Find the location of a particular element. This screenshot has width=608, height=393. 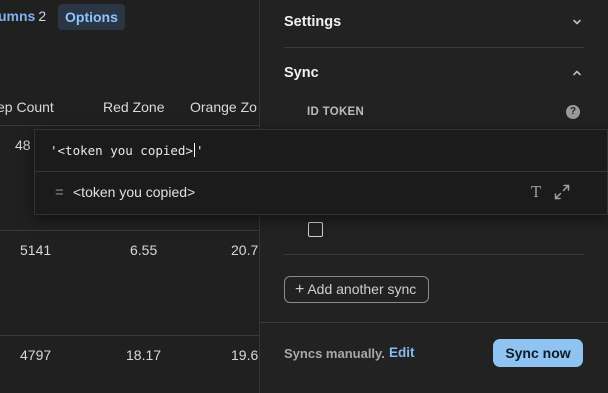

table-cell: 4797 is located at coordinates (35, 355).